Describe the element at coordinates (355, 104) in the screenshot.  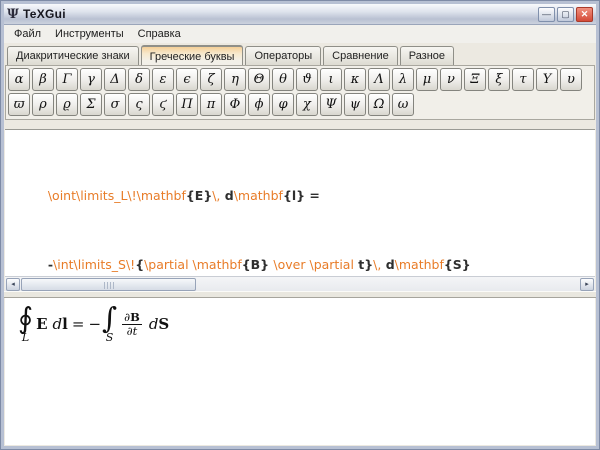
I see `greek-letter-button: ψ` at that location.